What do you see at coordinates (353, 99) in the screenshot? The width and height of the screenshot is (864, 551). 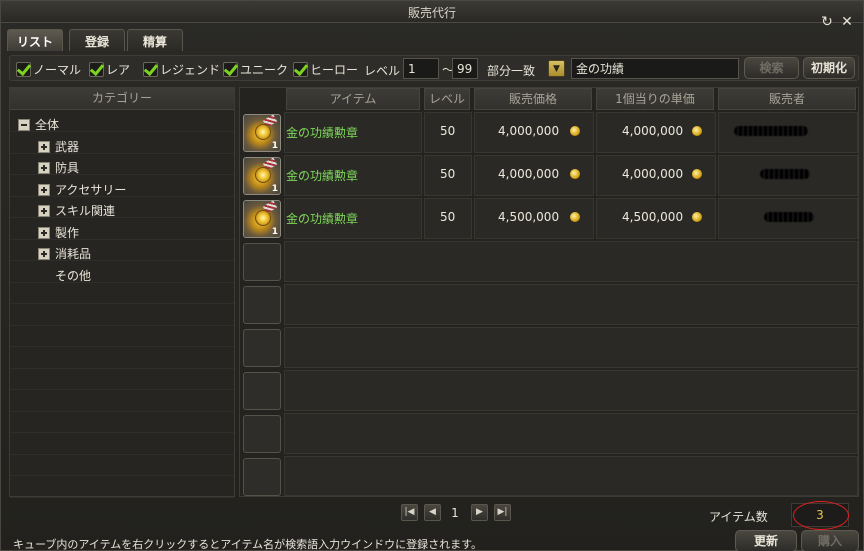 I see `column-header-item: アイテム` at bounding box center [353, 99].